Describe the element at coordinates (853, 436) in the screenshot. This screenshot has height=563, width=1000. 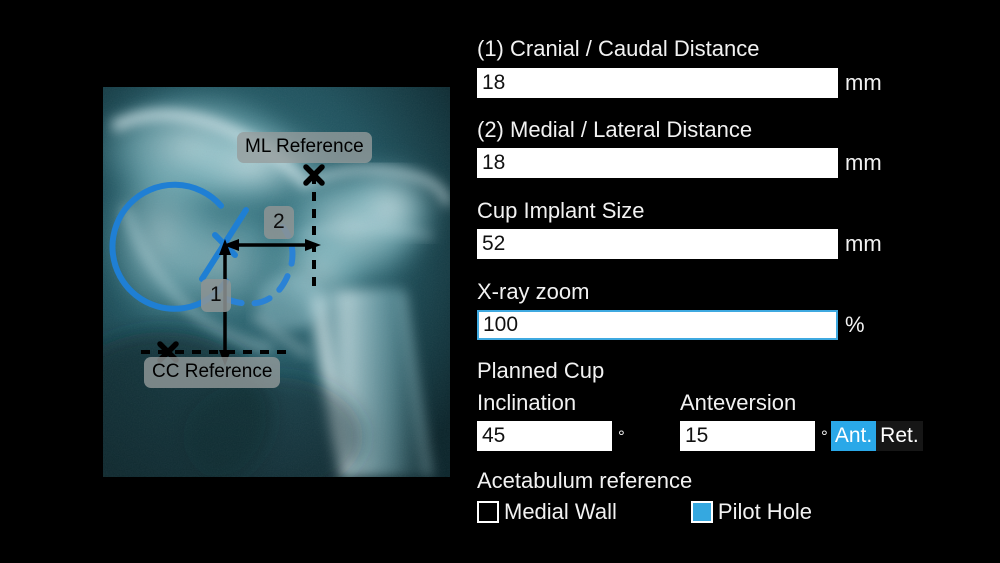
I see `anteversion-toggle-ant: Ant.` at that location.